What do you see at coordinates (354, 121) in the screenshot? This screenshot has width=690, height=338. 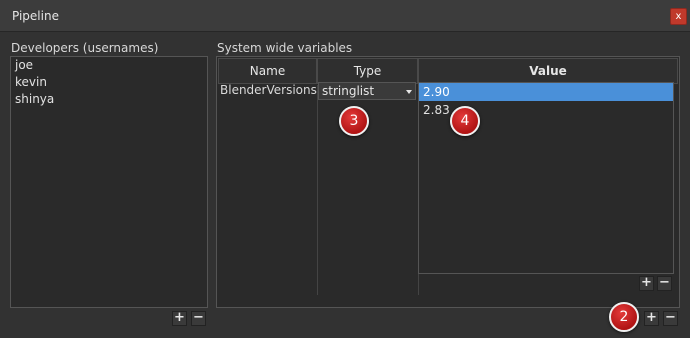 I see `annotation-badge: 3` at bounding box center [354, 121].